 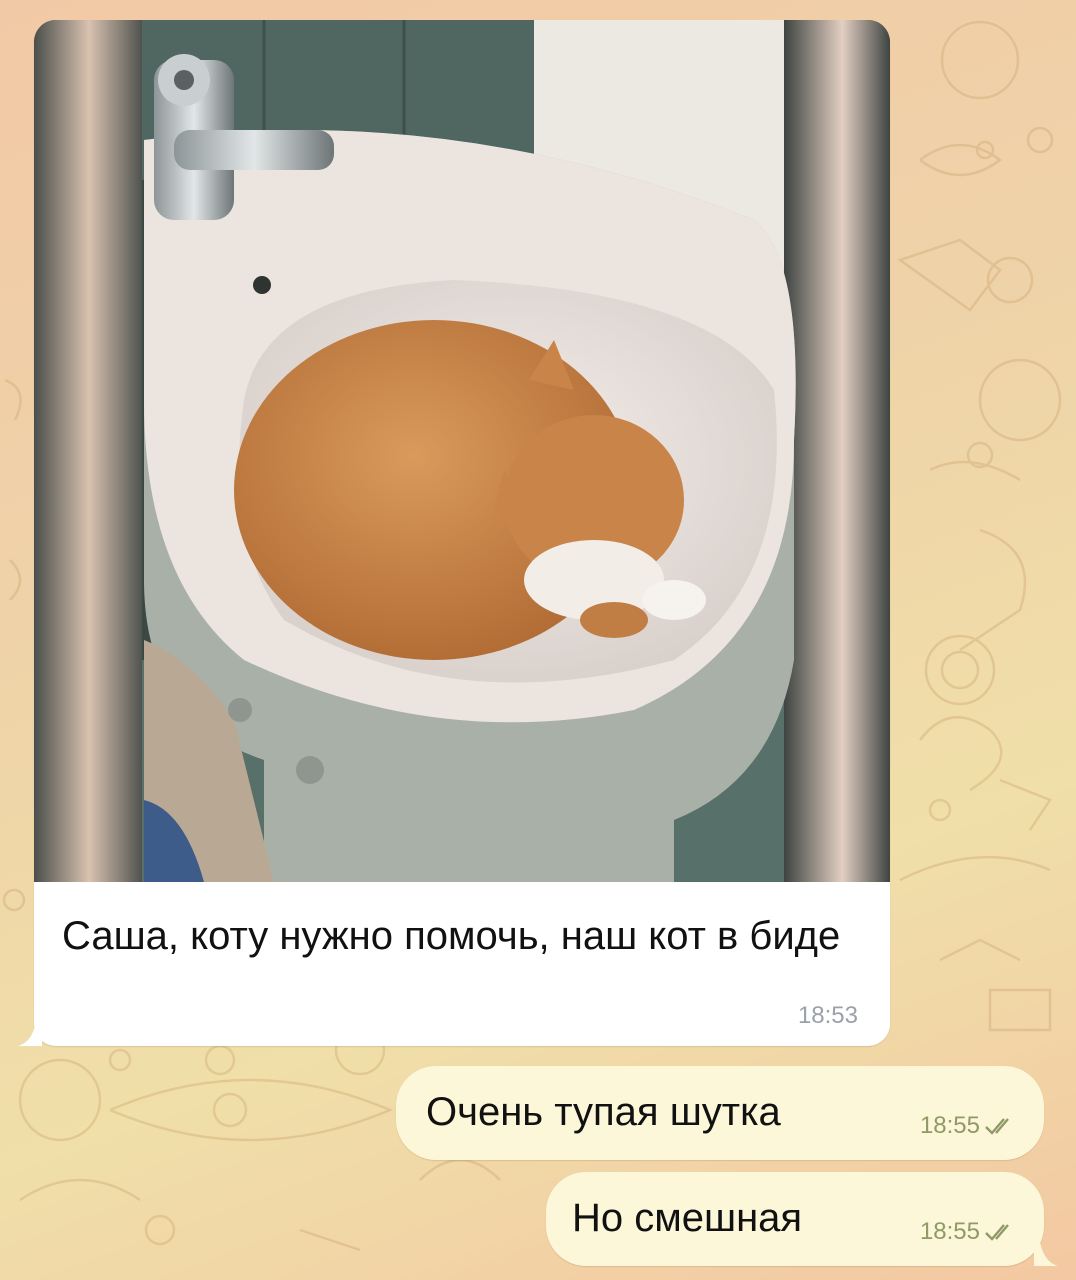 I want to click on message-text: Очень тупая шутка, so click(x=603, y=1112).